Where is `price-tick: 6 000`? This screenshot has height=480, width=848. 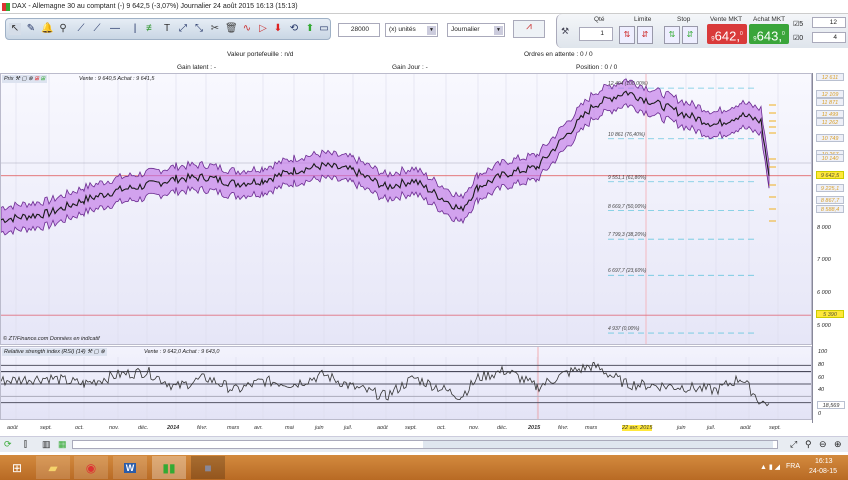
price-tick: 6 000 is located at coordinates (824, 293).